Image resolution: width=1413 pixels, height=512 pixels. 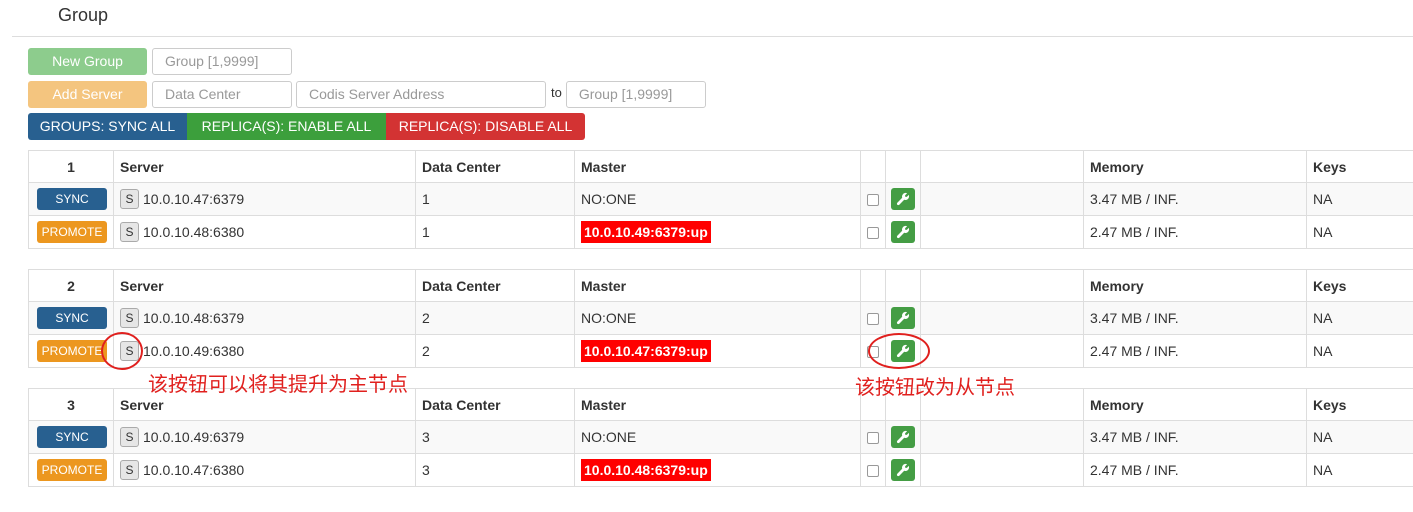 What do you see at coordinates (194, 199) in the screenshot?
I see `server-address: 10.0.10.47:6379` at bounding box center [194, 199].